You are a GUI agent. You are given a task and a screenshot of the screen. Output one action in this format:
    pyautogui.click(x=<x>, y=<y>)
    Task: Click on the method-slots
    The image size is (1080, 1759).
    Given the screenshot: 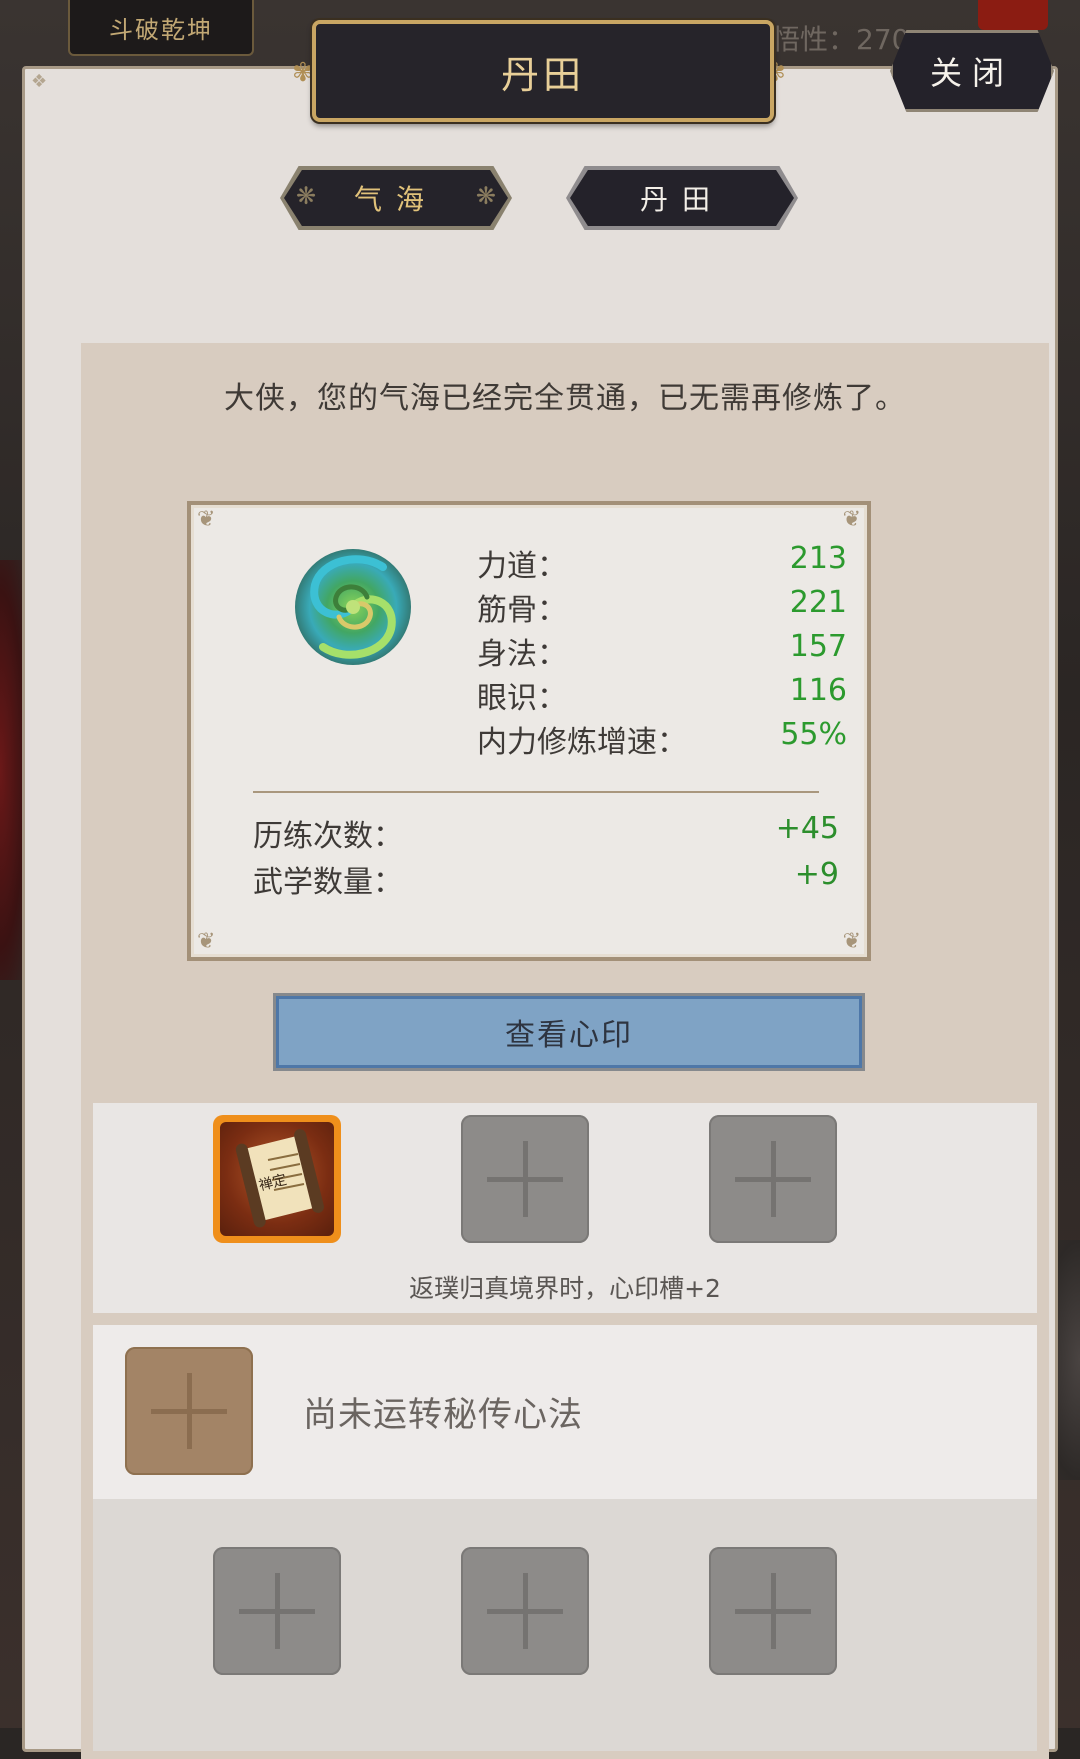 What is the action you would take?
    pyautogui.click(x=565, y=1625)
    